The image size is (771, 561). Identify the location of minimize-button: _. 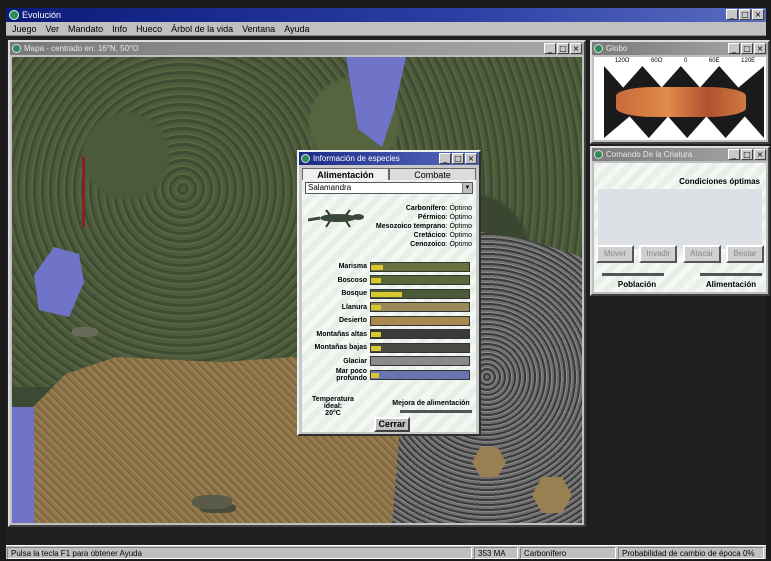
(732, 14).